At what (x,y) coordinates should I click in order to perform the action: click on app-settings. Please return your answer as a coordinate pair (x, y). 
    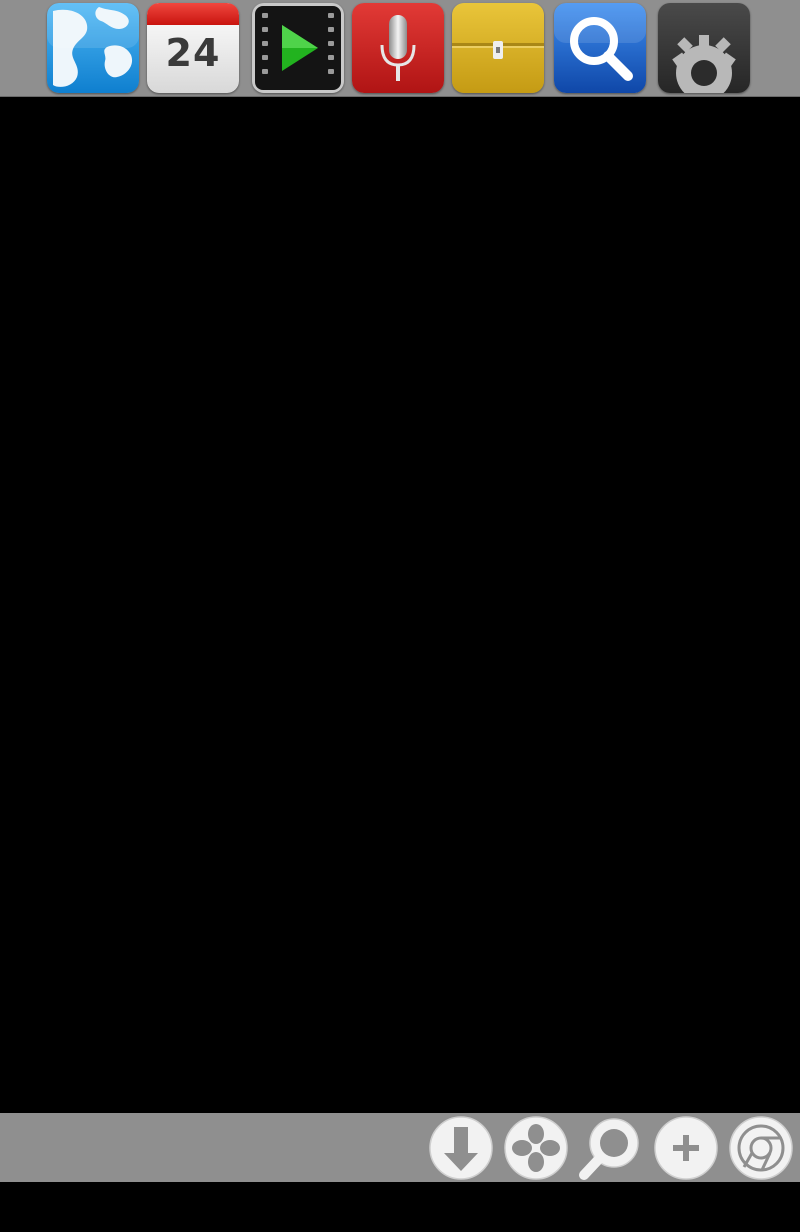
    Looking at the image, I should click on (704, 48).